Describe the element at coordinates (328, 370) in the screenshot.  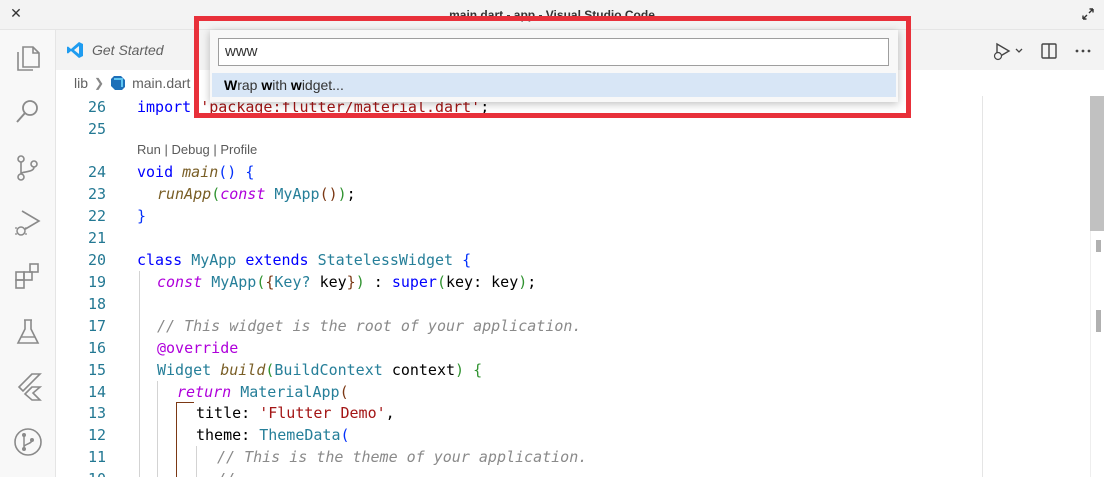
I see `class-name: BuildContext` at that location.